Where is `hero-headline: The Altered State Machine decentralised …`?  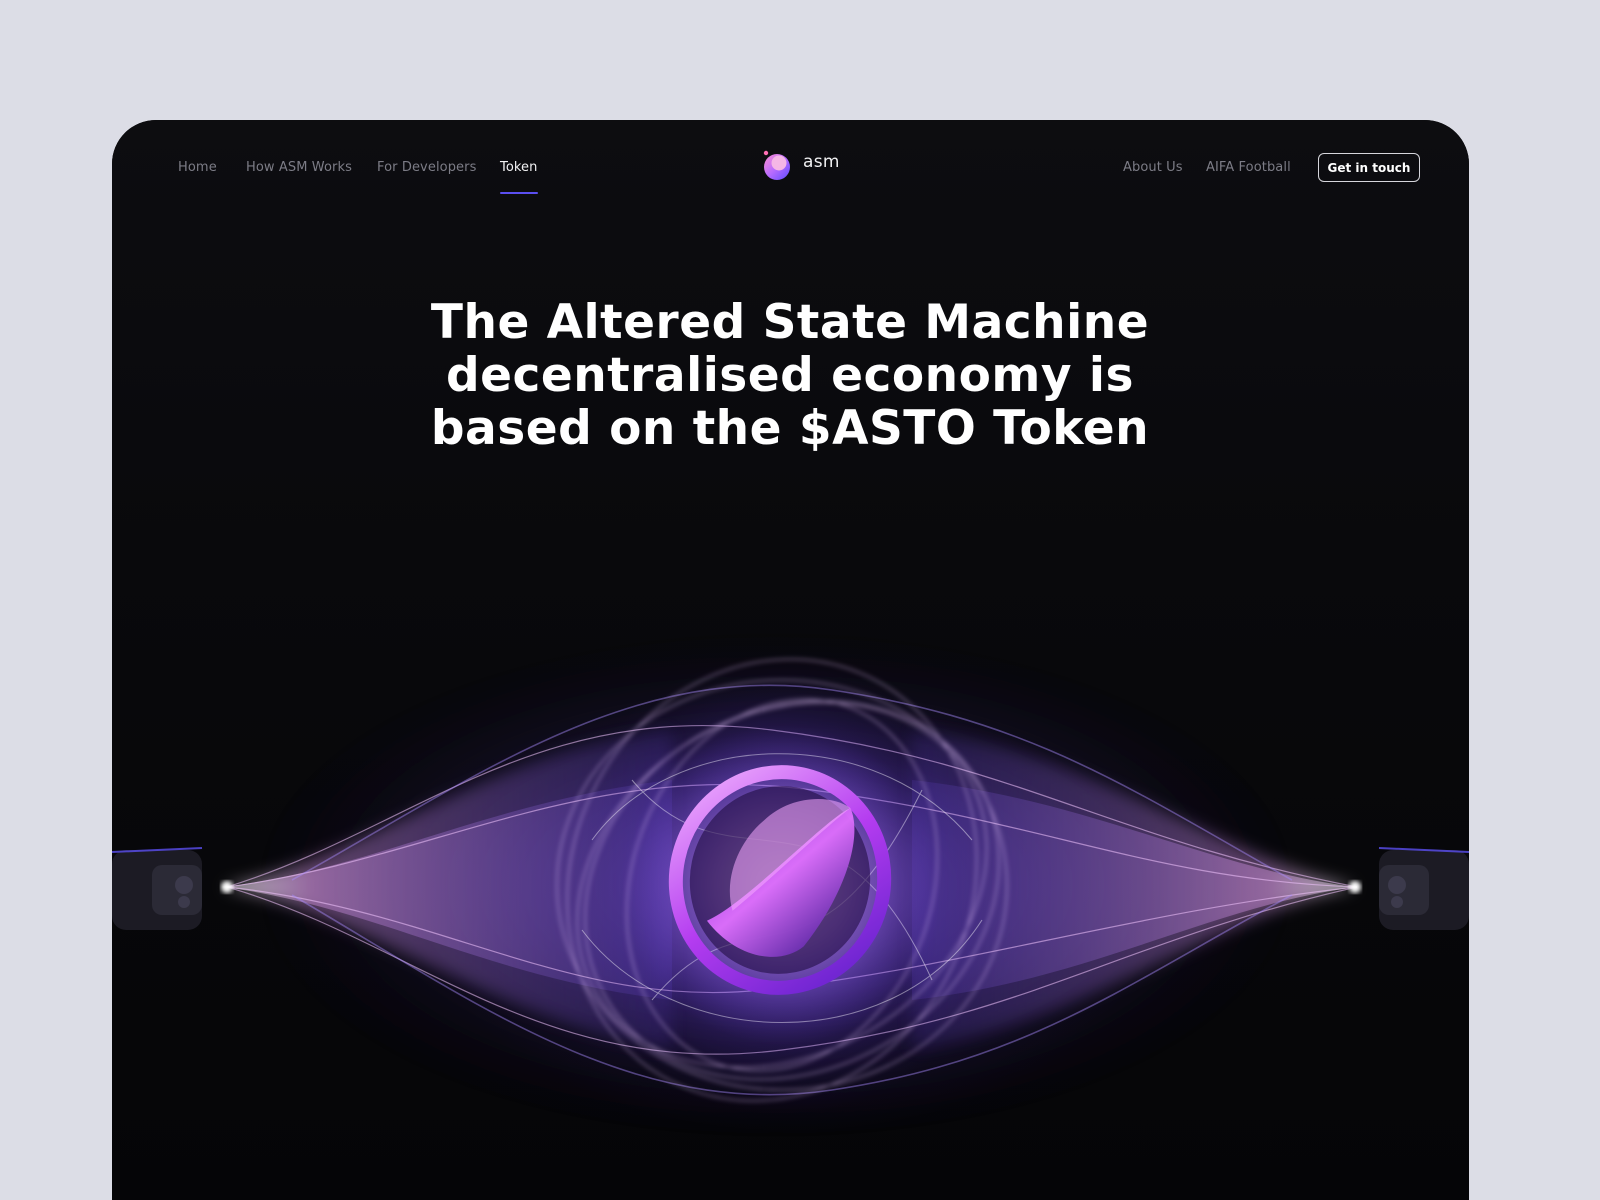 hero-headline: The Altered State Machine decentralised … is located at coordinates (790, 375).